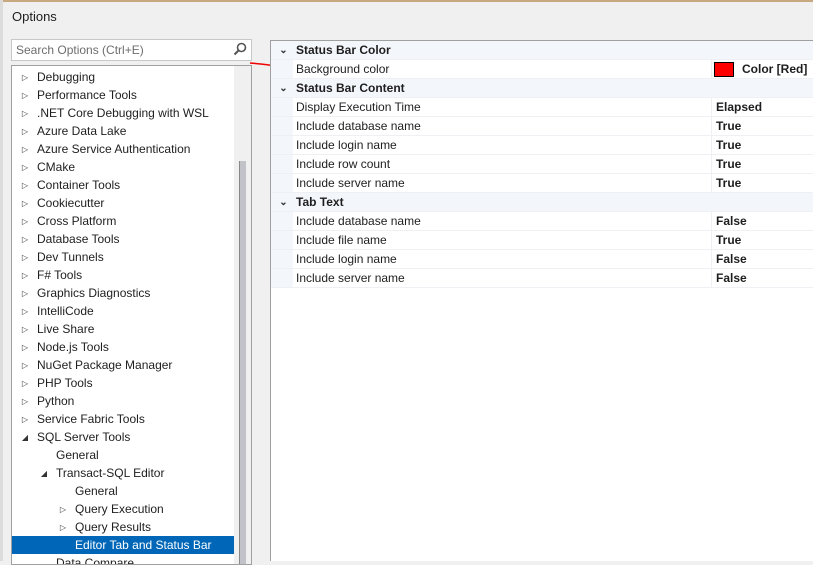 The width and height of the screenshot is (813, 565). I want to click on category-label: Status Bar Color, so click(343, 50).